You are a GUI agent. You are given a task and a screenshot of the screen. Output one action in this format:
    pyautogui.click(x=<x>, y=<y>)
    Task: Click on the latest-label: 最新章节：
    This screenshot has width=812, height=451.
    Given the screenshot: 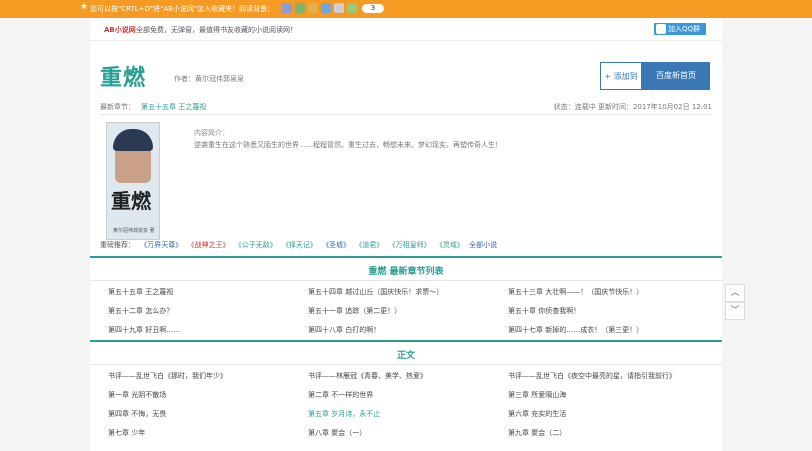 What is the action you would take?
    pyautogui.click(x=117, y=107)
    